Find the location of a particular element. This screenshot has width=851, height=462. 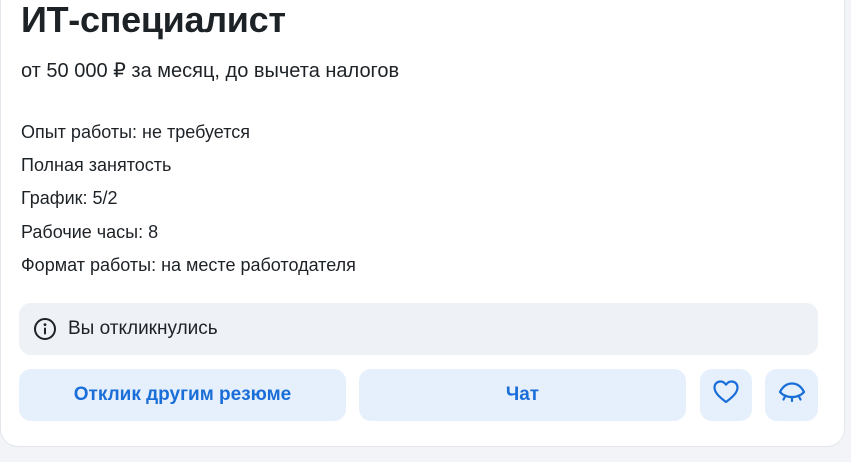

info-icon is located at coordinates (45, 329).